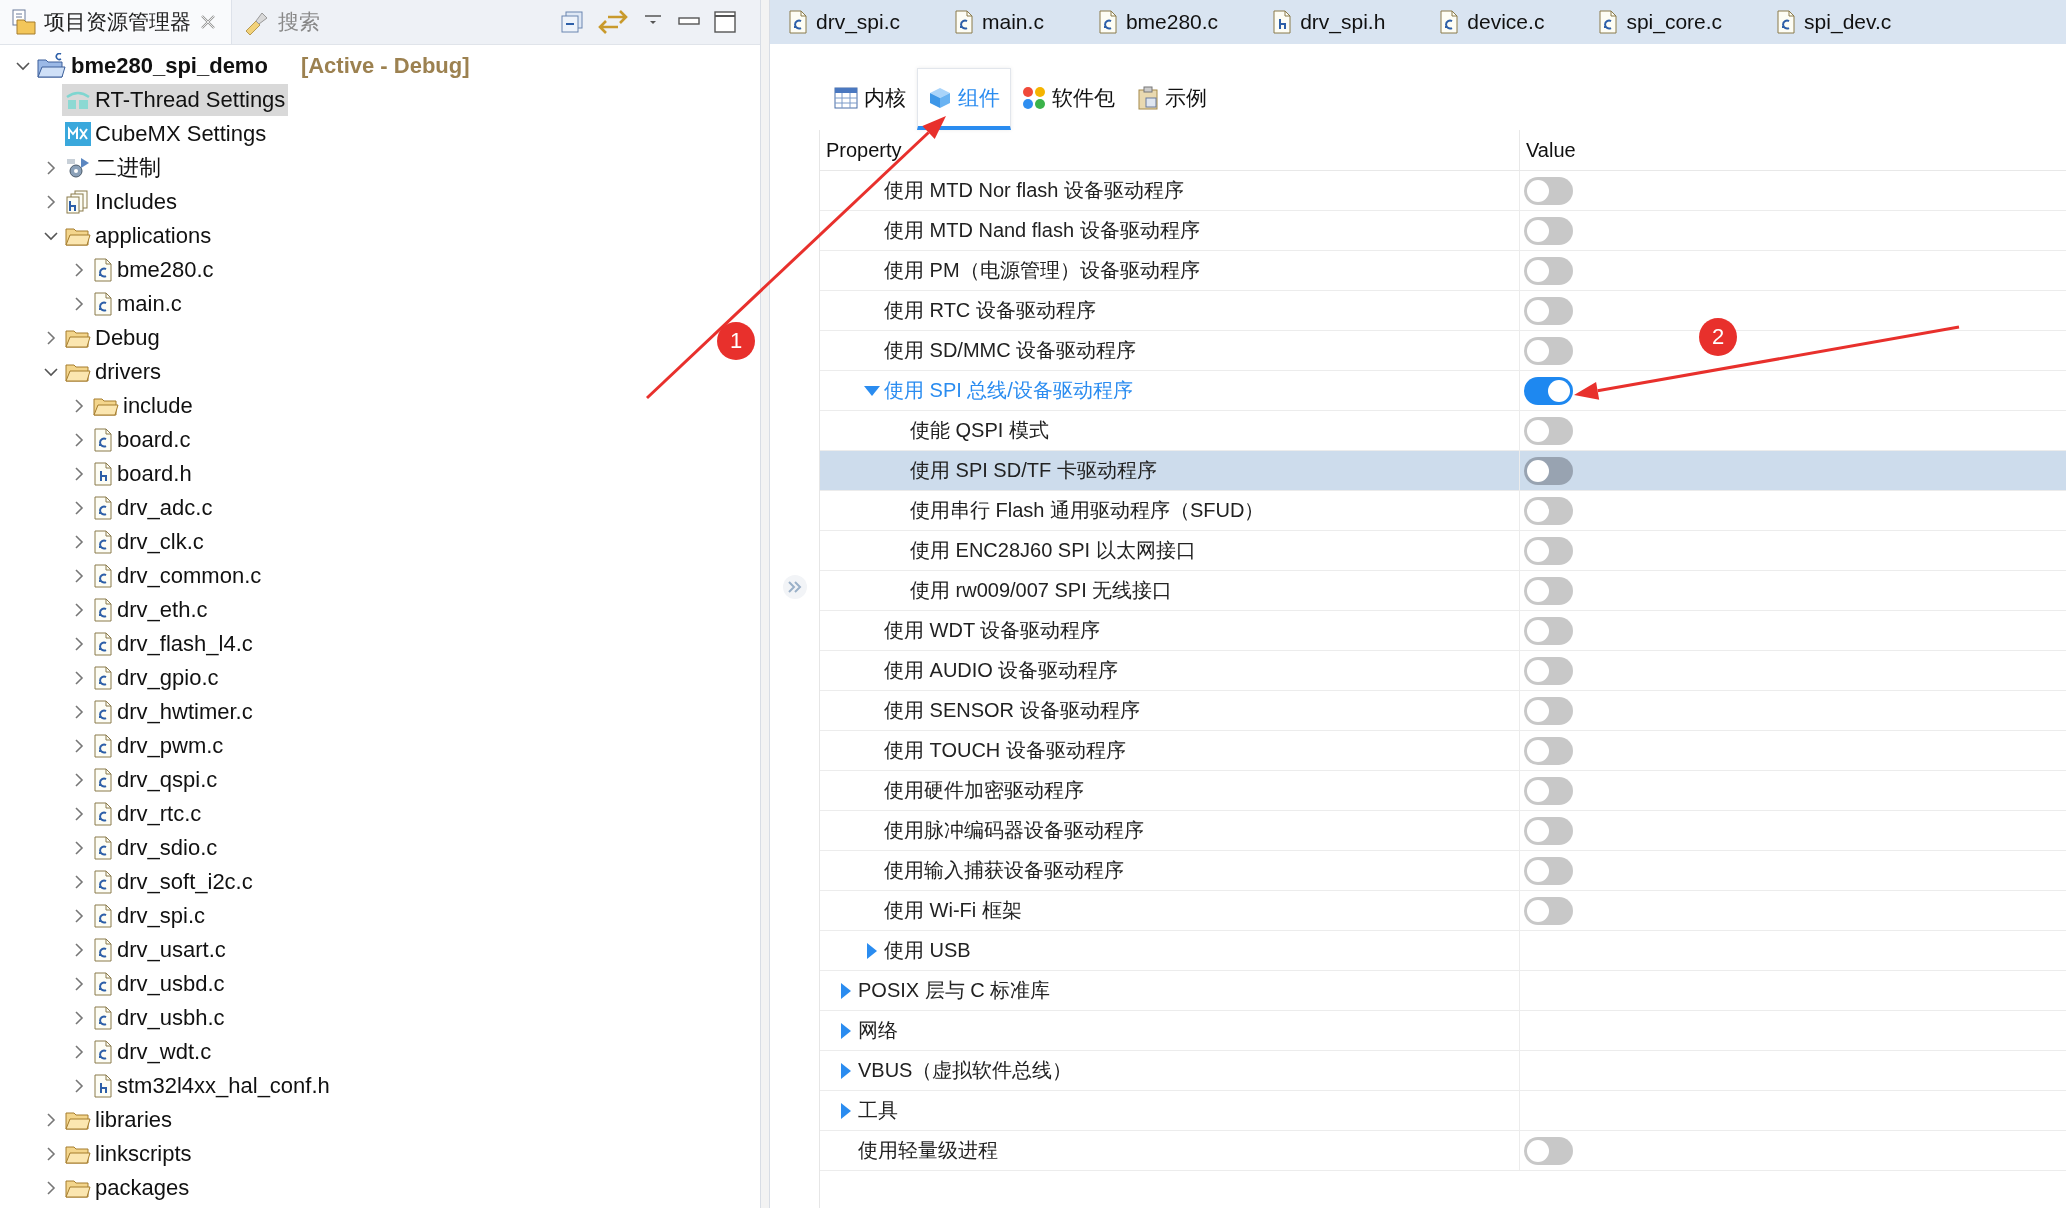 The image size is (2066, 1208). I want to click on tree-item: Includes, so click(121, 202).